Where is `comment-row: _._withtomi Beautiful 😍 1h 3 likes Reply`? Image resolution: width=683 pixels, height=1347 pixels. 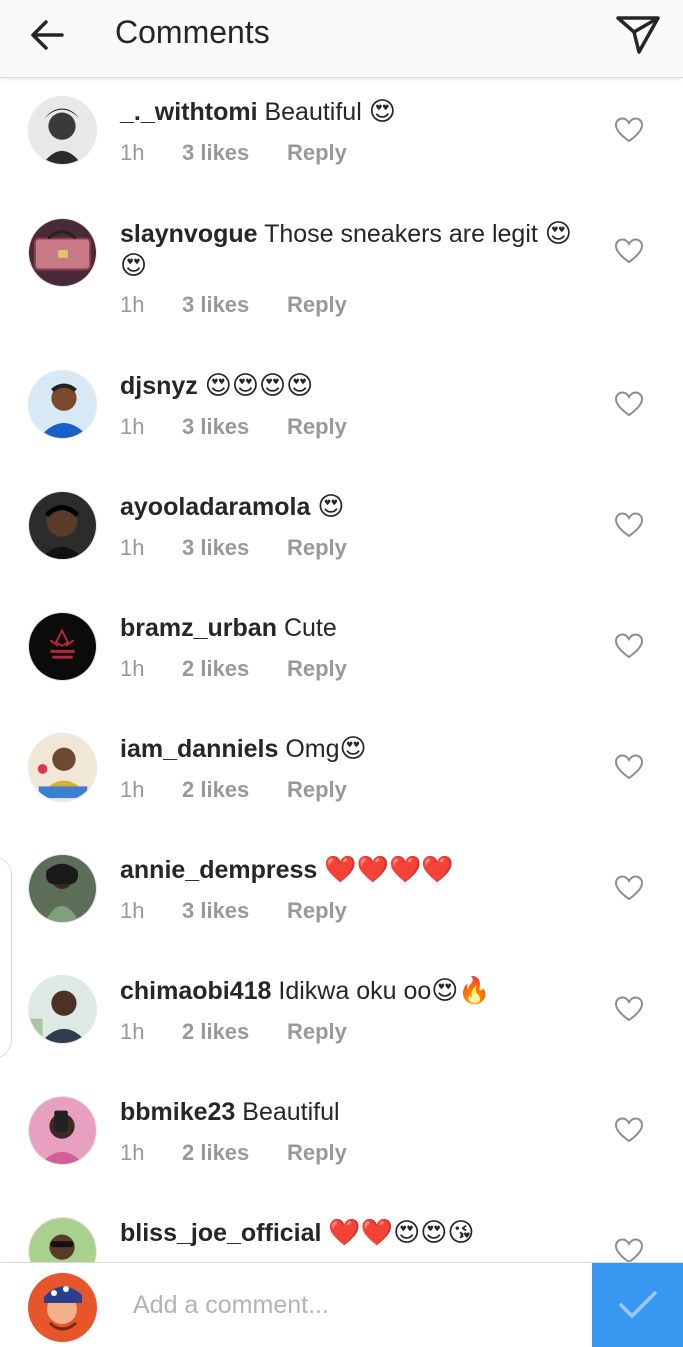
comment-row: _._withtomi Beautiful 😍 1h 3 likes Reply is located at coordinates (341, 138).